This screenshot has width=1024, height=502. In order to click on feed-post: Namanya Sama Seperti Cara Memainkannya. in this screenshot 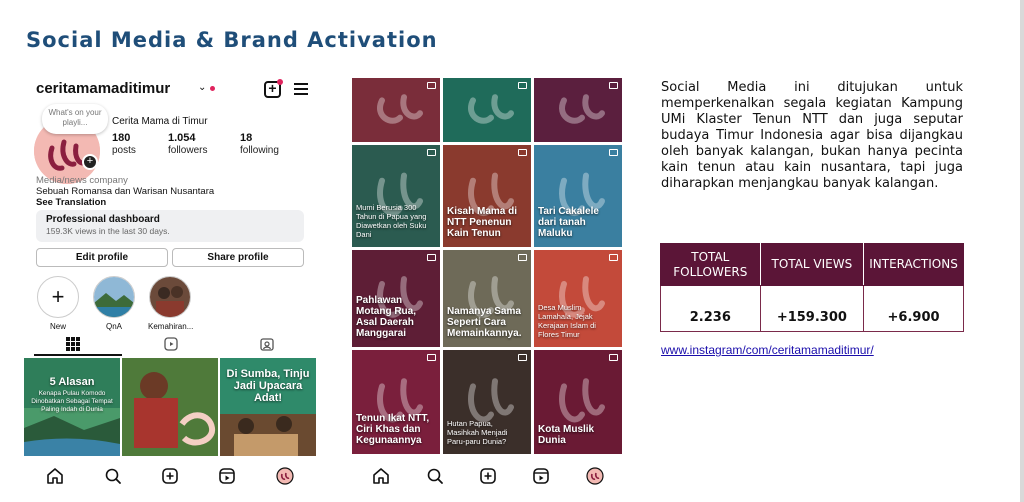, I will do `click(487, 298)`.